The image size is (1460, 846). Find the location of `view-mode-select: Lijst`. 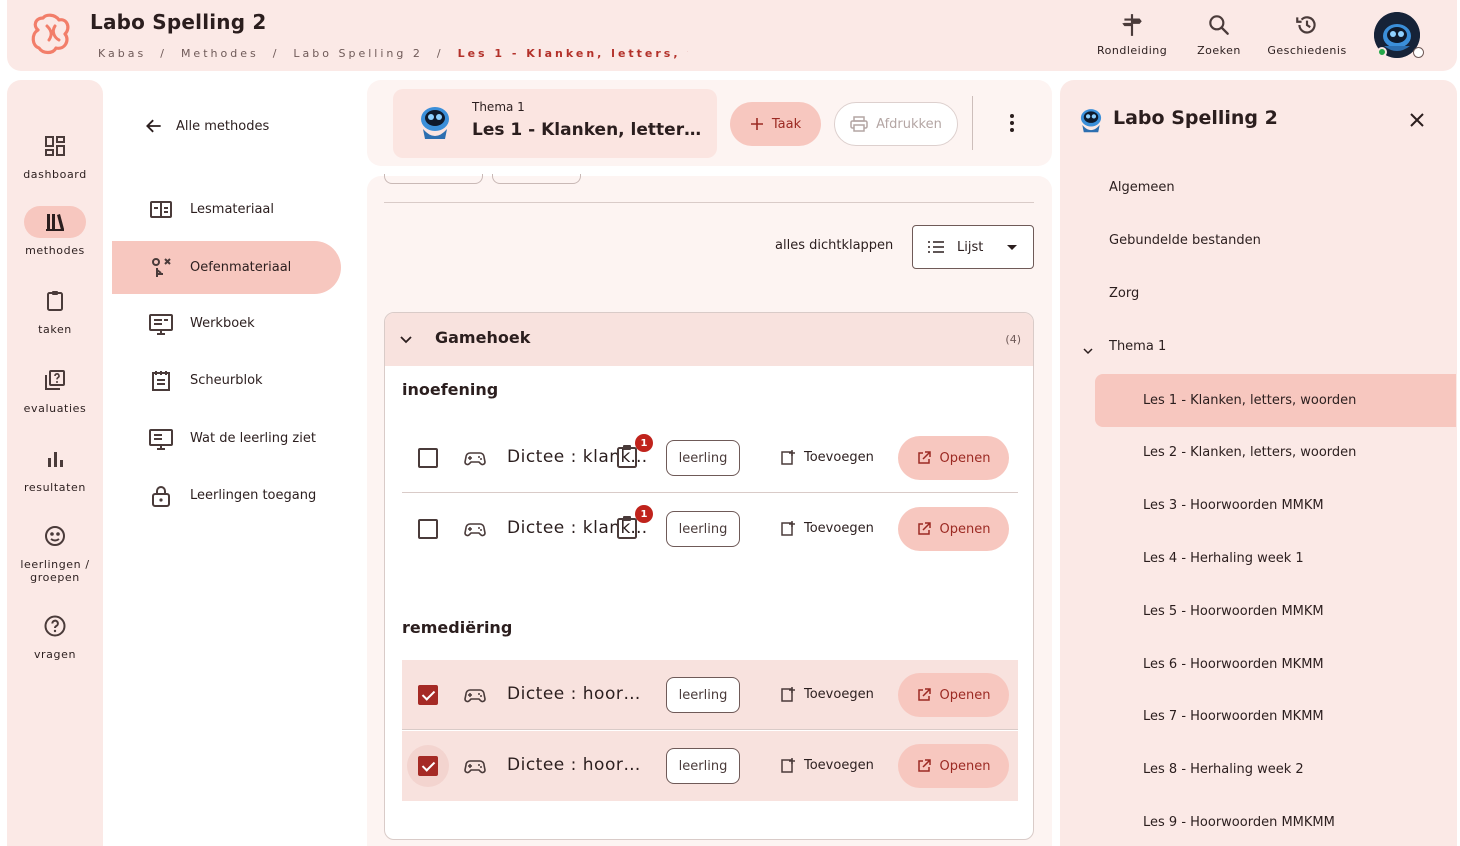

view-mode-select: Lijst is located at coordinates (973, 247).